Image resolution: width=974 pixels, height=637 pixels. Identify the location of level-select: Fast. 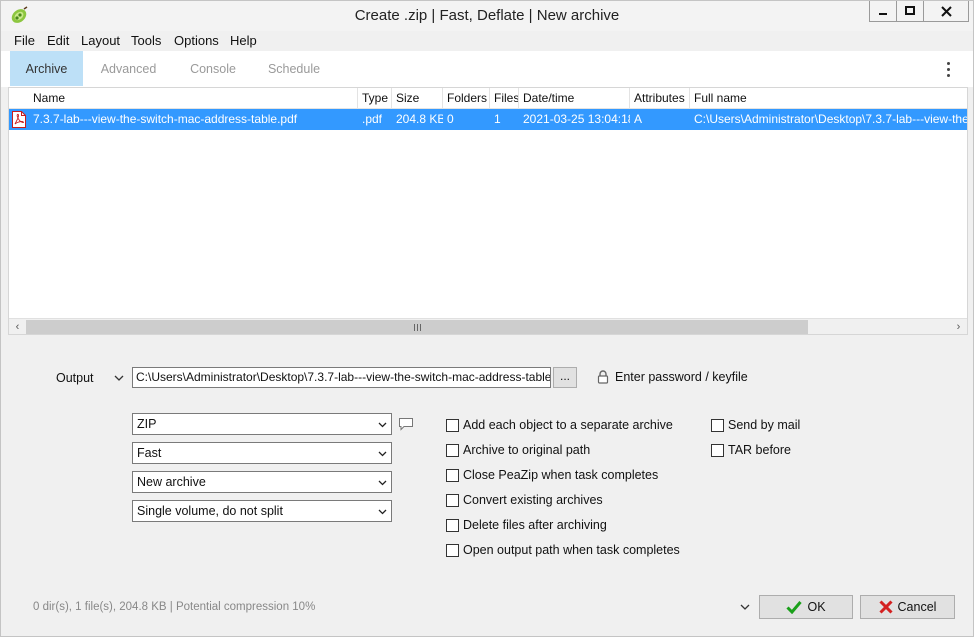
(262, 453).